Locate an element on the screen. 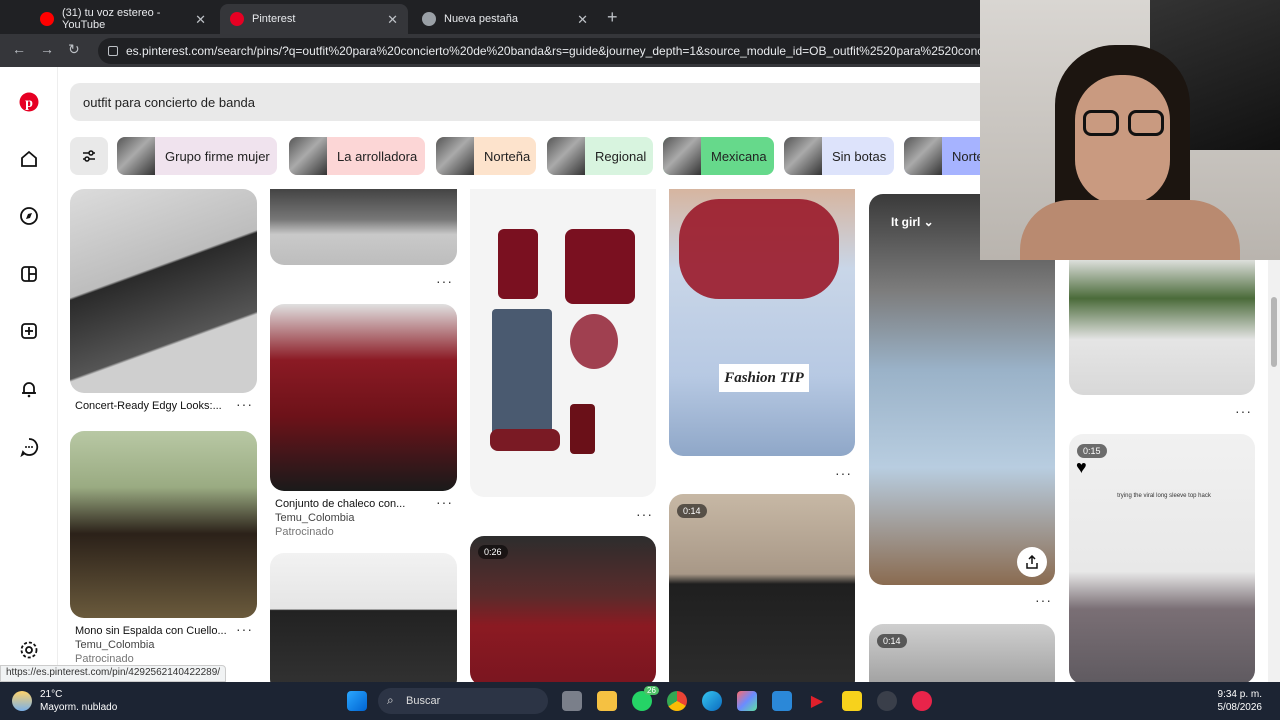 The height and width of the screenshot is (720, 1280). chip-label: Norteña is located at coordinates (507, 156).